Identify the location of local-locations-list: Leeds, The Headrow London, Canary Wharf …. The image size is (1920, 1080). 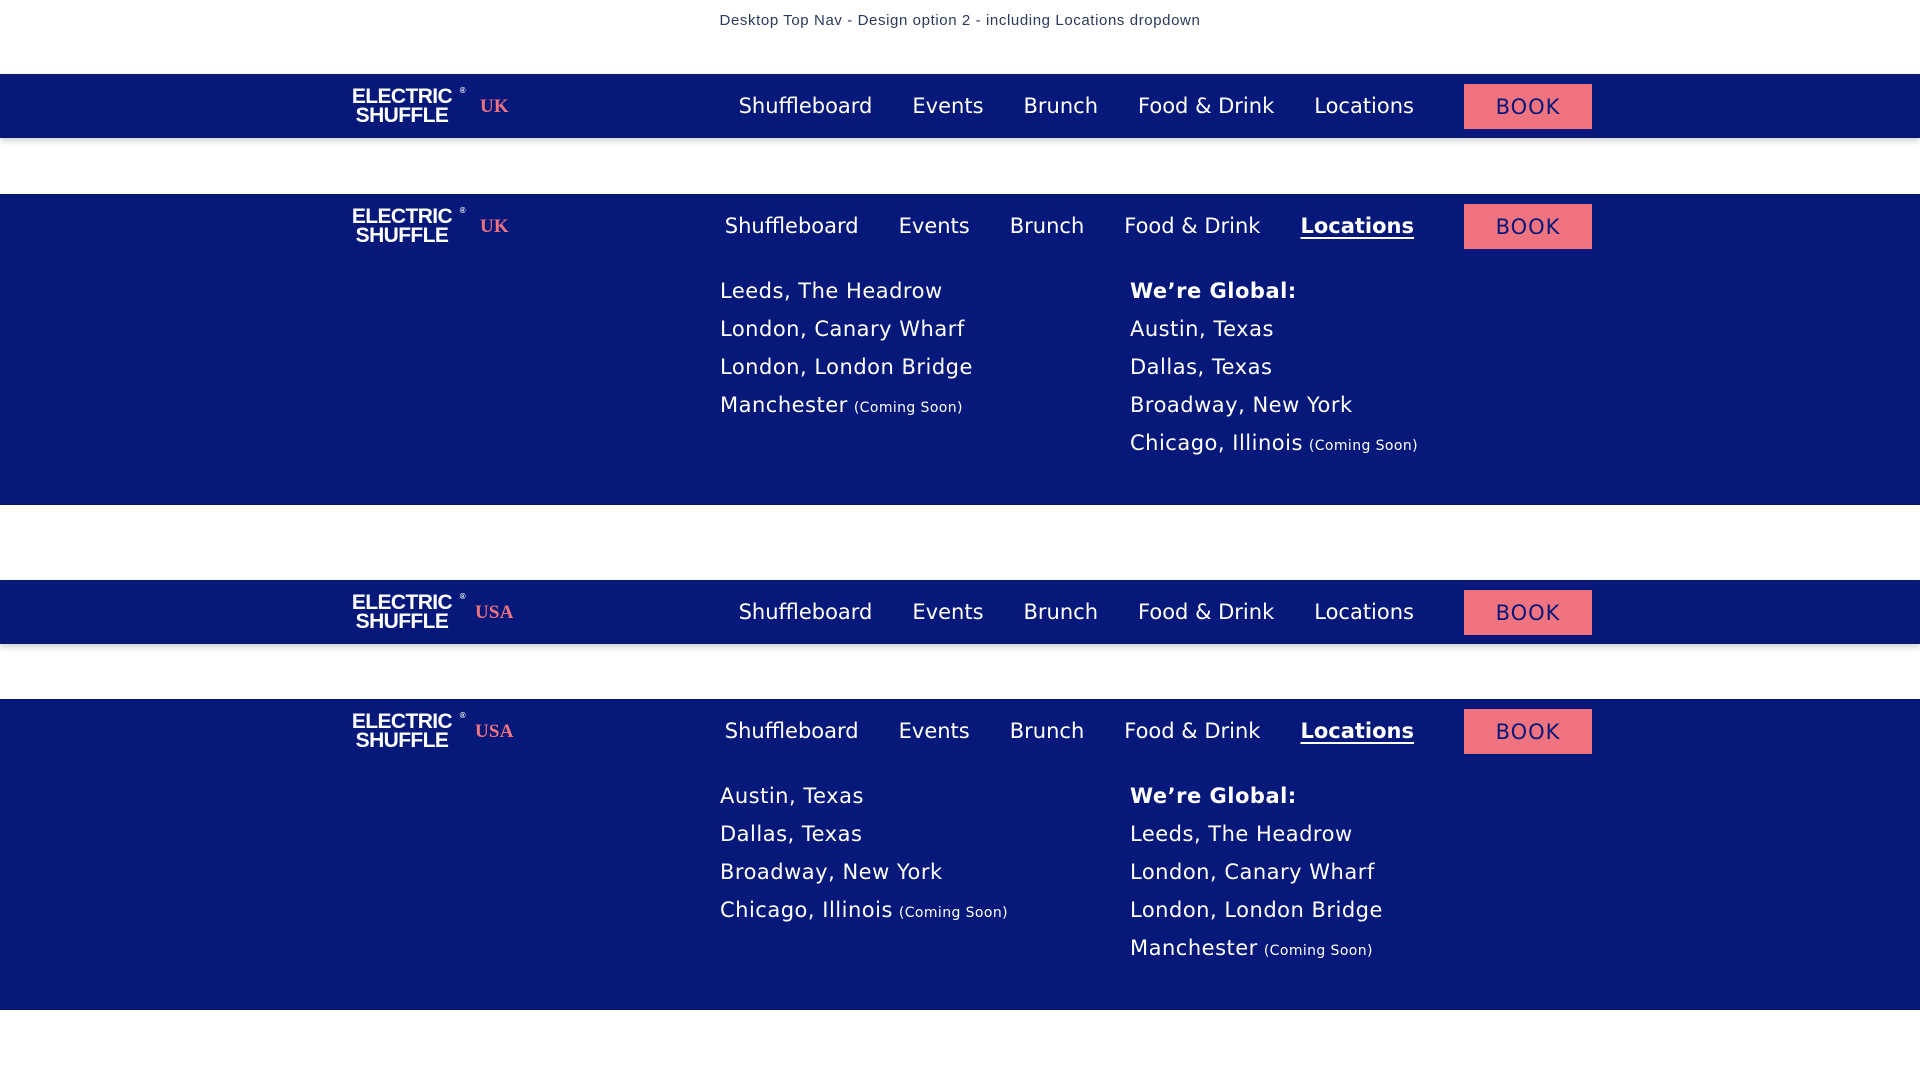
(846, 354).